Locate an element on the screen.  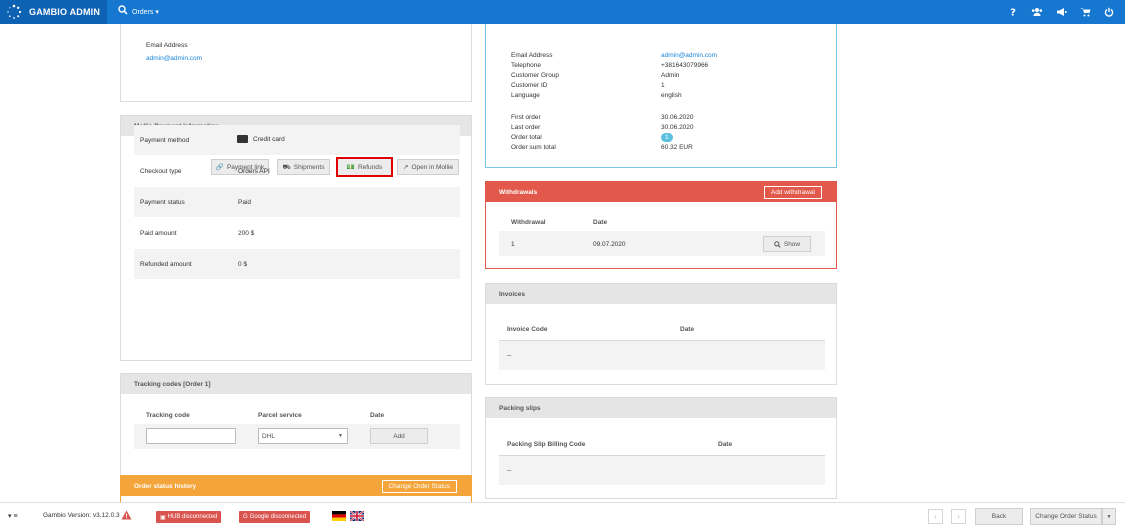
change-order-status-button: Change Order Status is located at coordinates (1066, 516).